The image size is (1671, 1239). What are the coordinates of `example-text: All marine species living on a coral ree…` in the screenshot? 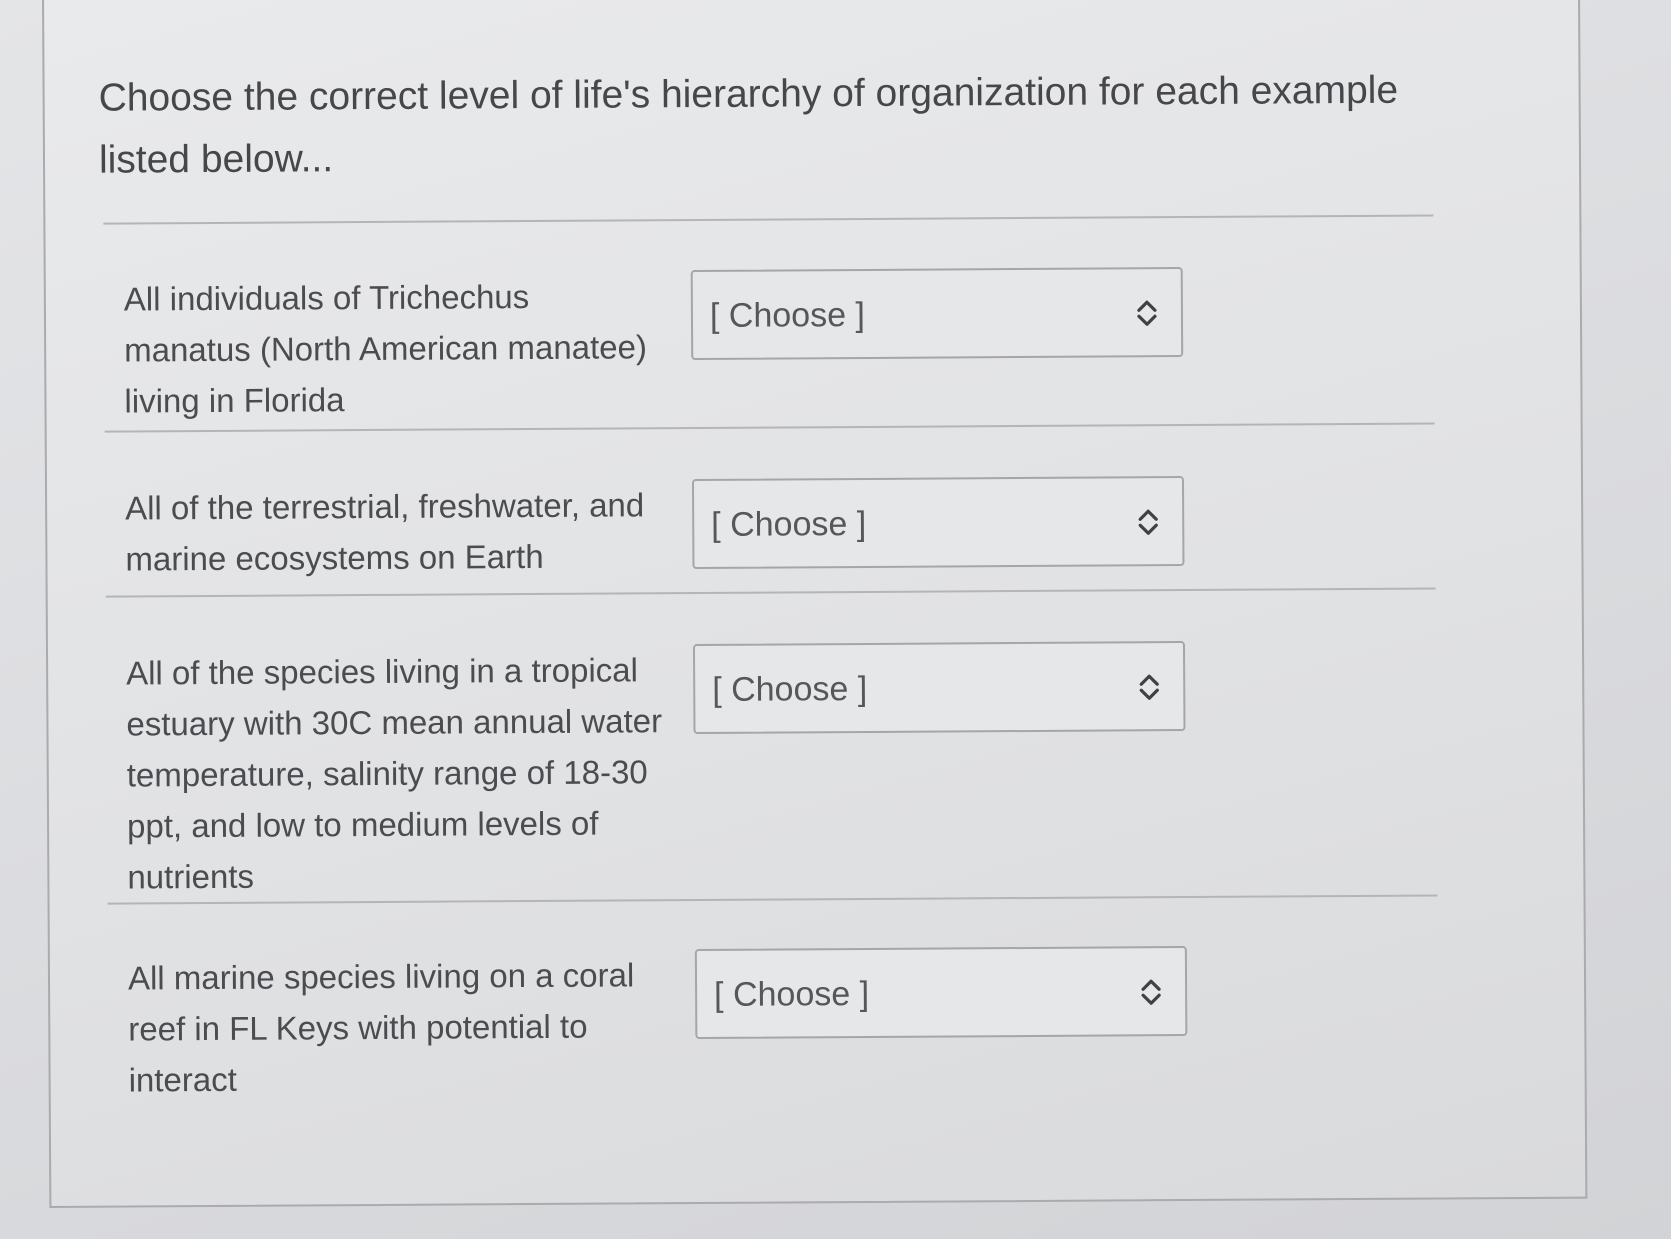 It's located at (381, 1027).